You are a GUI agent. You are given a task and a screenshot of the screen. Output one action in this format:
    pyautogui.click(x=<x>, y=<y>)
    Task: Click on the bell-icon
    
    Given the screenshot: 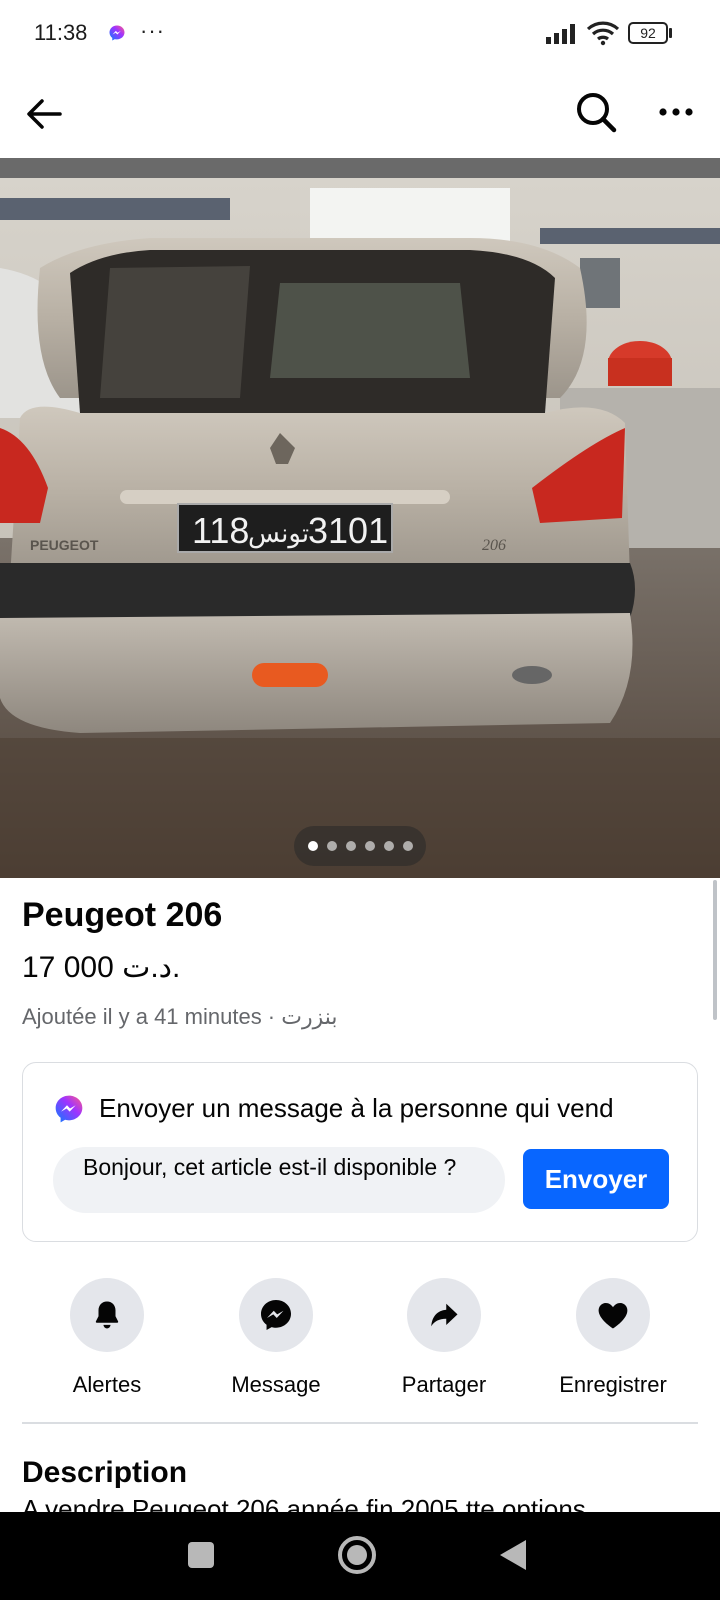 What is the action you would take?
    pyautogui.click(x=107, y=1315)
    